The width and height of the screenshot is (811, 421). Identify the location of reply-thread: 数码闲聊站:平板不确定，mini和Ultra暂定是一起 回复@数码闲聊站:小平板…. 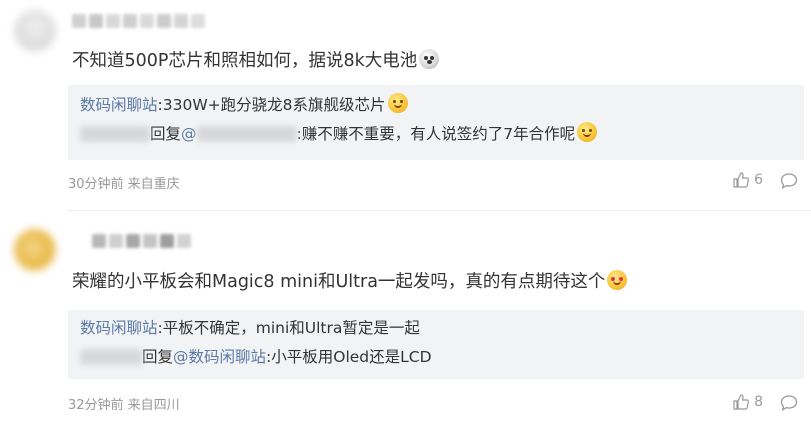
(436, 344).